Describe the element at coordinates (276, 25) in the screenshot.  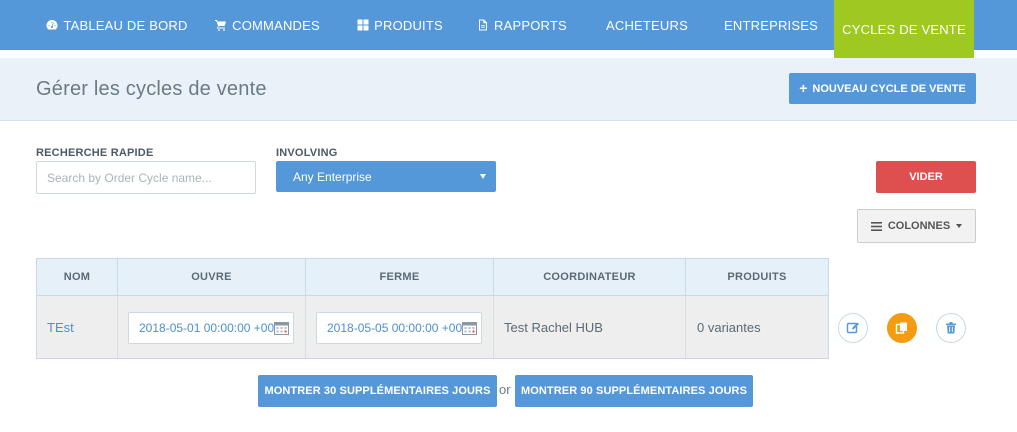
I see `nav-label: COMMANDES` at that location.